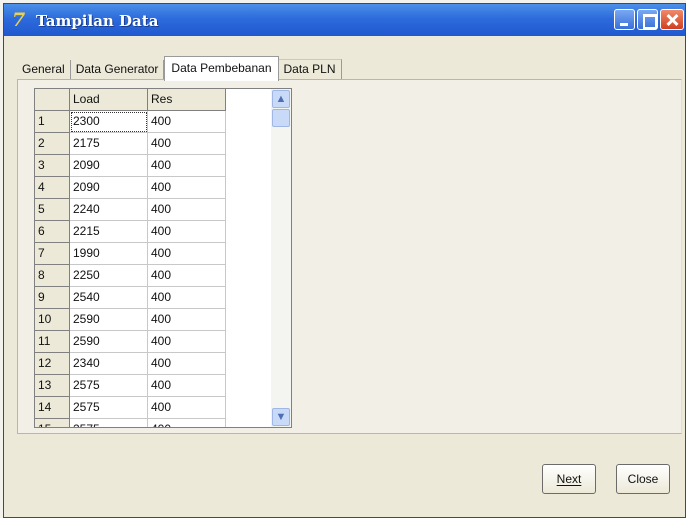 The image size is (686, 518). I want to click on scroll-thumb, so click(281, 118).